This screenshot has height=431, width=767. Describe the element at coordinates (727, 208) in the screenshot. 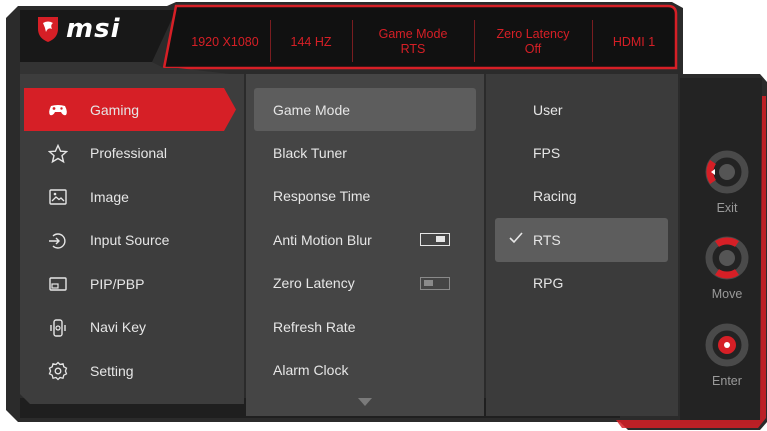

I see `nav-exit-caption: Exit` at that location.